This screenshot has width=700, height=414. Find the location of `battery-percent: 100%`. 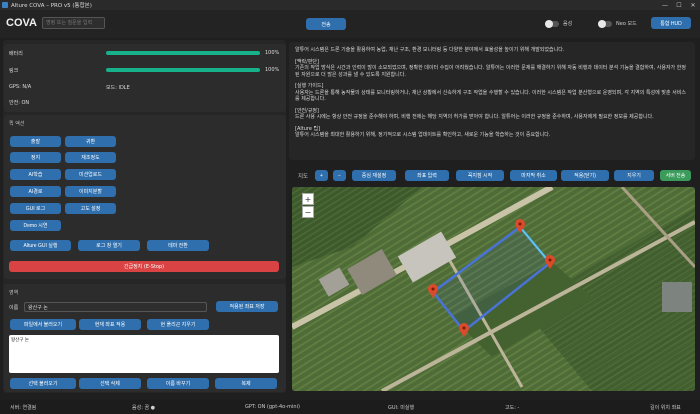

battery-percent: 100% is located at coordinates (272, 53).